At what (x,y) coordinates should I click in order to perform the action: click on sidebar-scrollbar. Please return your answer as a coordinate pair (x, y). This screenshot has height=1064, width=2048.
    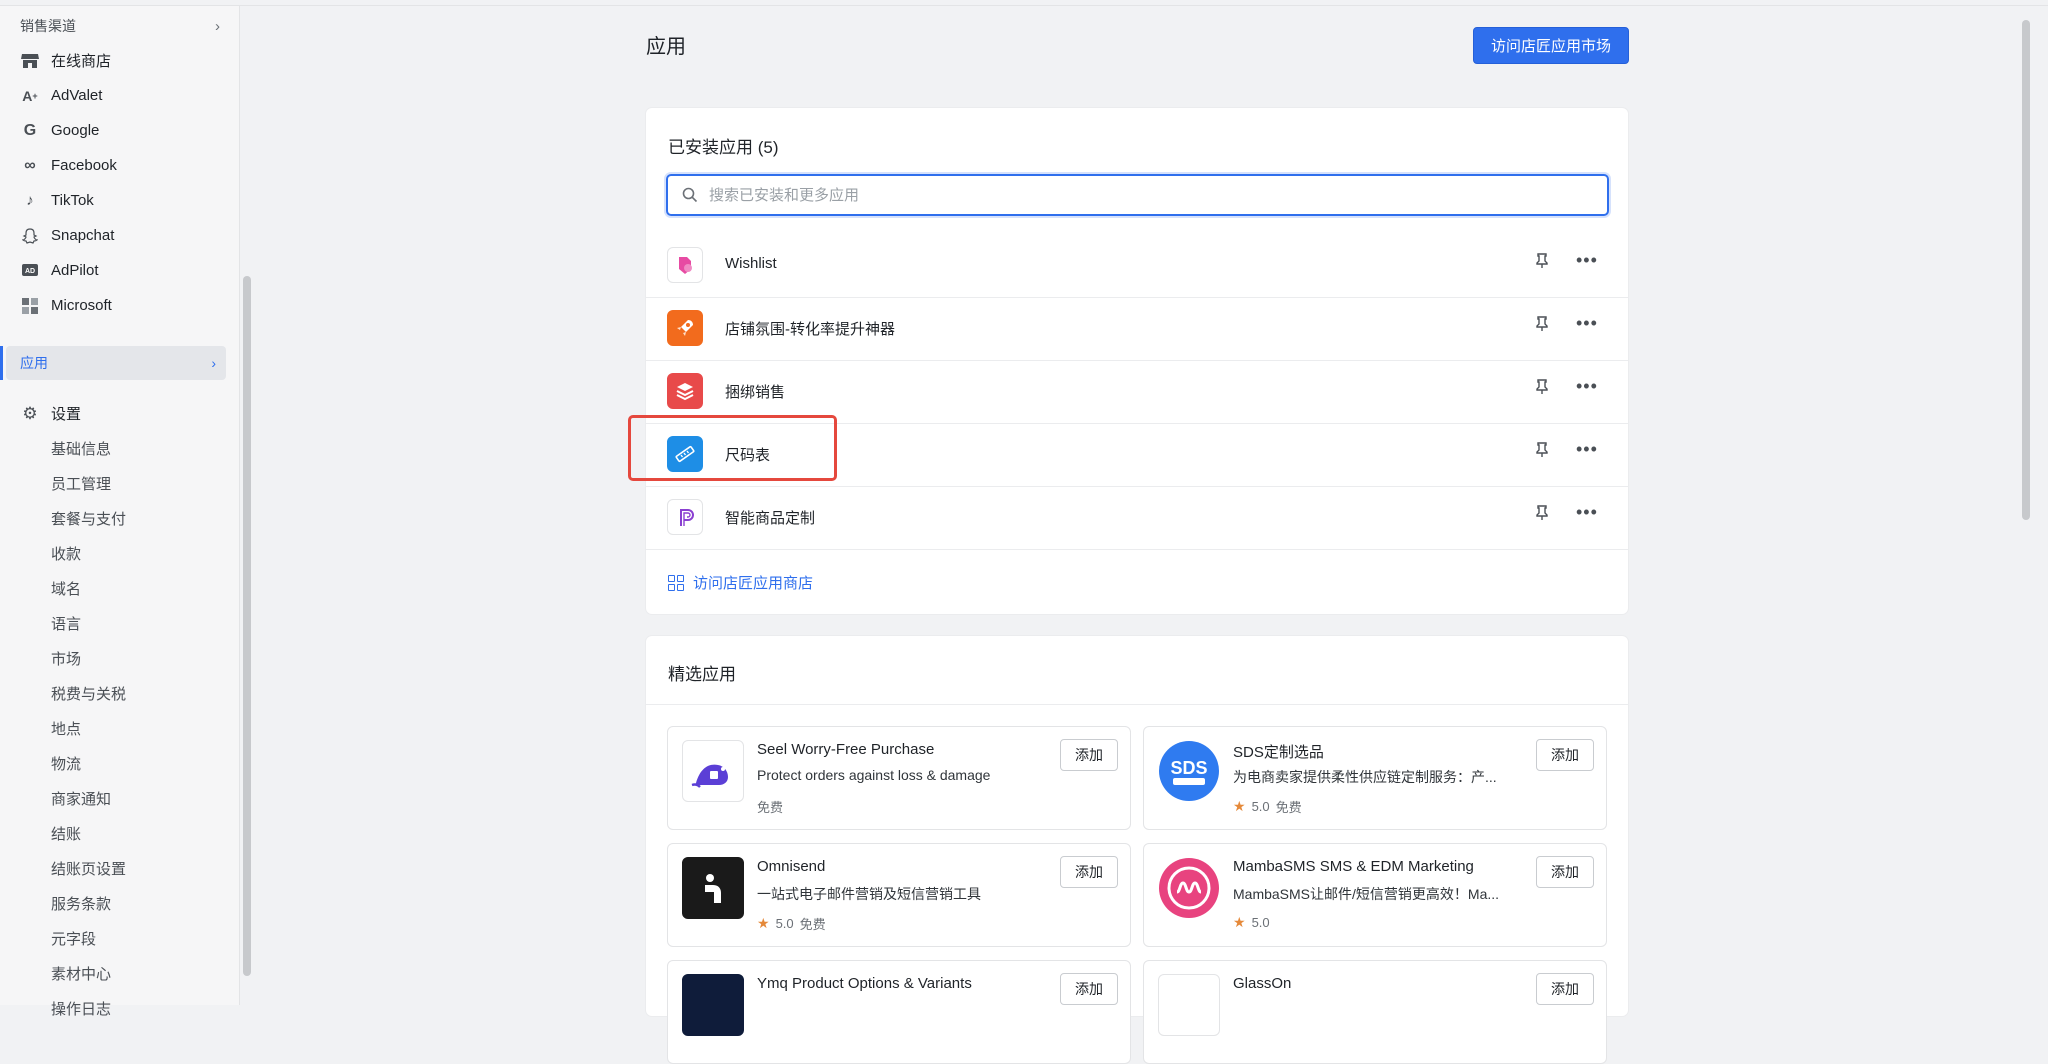
    Looking at the image, I should click on (247, 626).